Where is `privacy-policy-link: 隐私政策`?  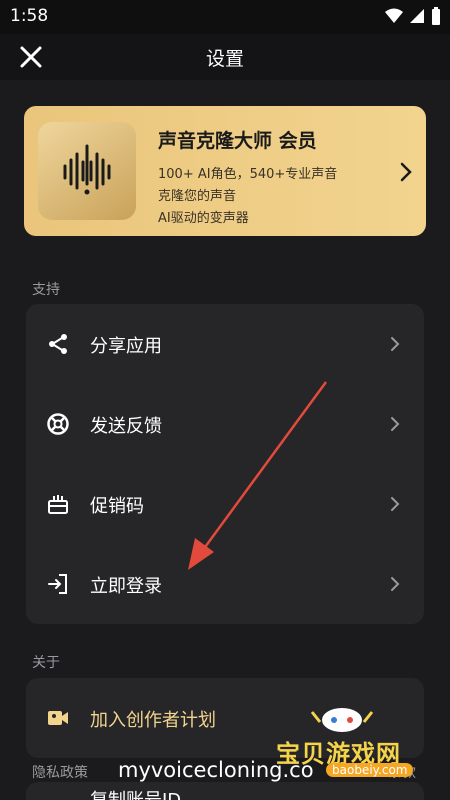
privacy-policy-link: 隐私政策 is located at coordinates (60, 772).